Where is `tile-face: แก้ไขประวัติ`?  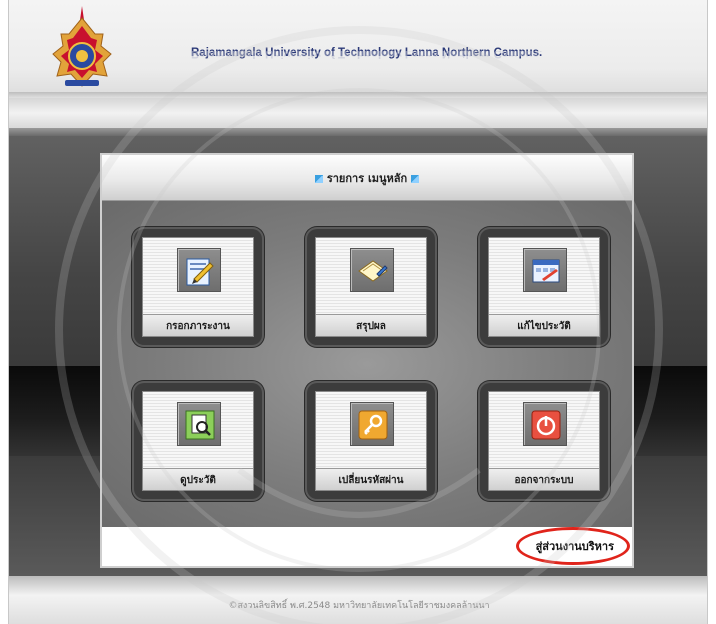 tile-face: แก้ไขประวัติ is located at coordinates (544, 287).